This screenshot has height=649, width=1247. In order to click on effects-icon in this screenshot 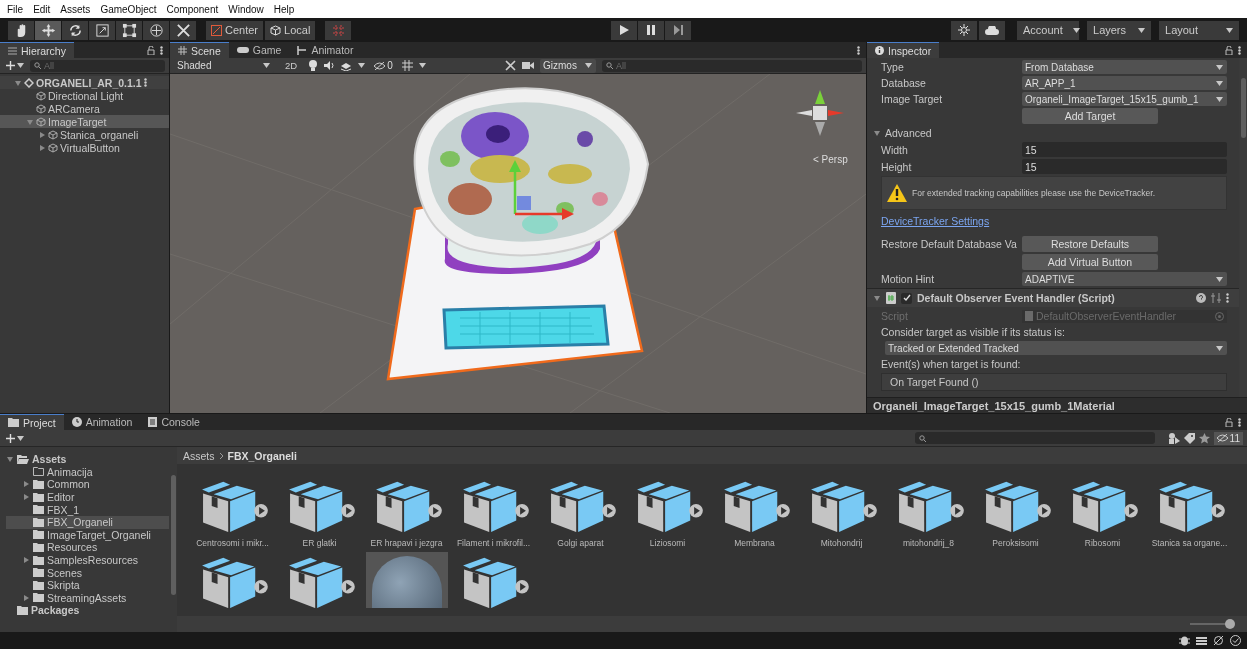, I will do `click(347, 65)`.